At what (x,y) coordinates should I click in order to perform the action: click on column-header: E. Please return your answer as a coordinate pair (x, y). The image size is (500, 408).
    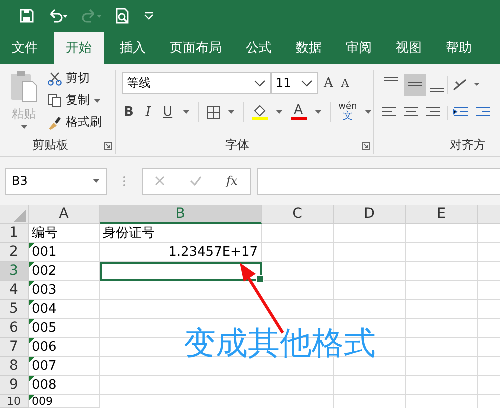
    Looking at the image, I should click on (442, 214).